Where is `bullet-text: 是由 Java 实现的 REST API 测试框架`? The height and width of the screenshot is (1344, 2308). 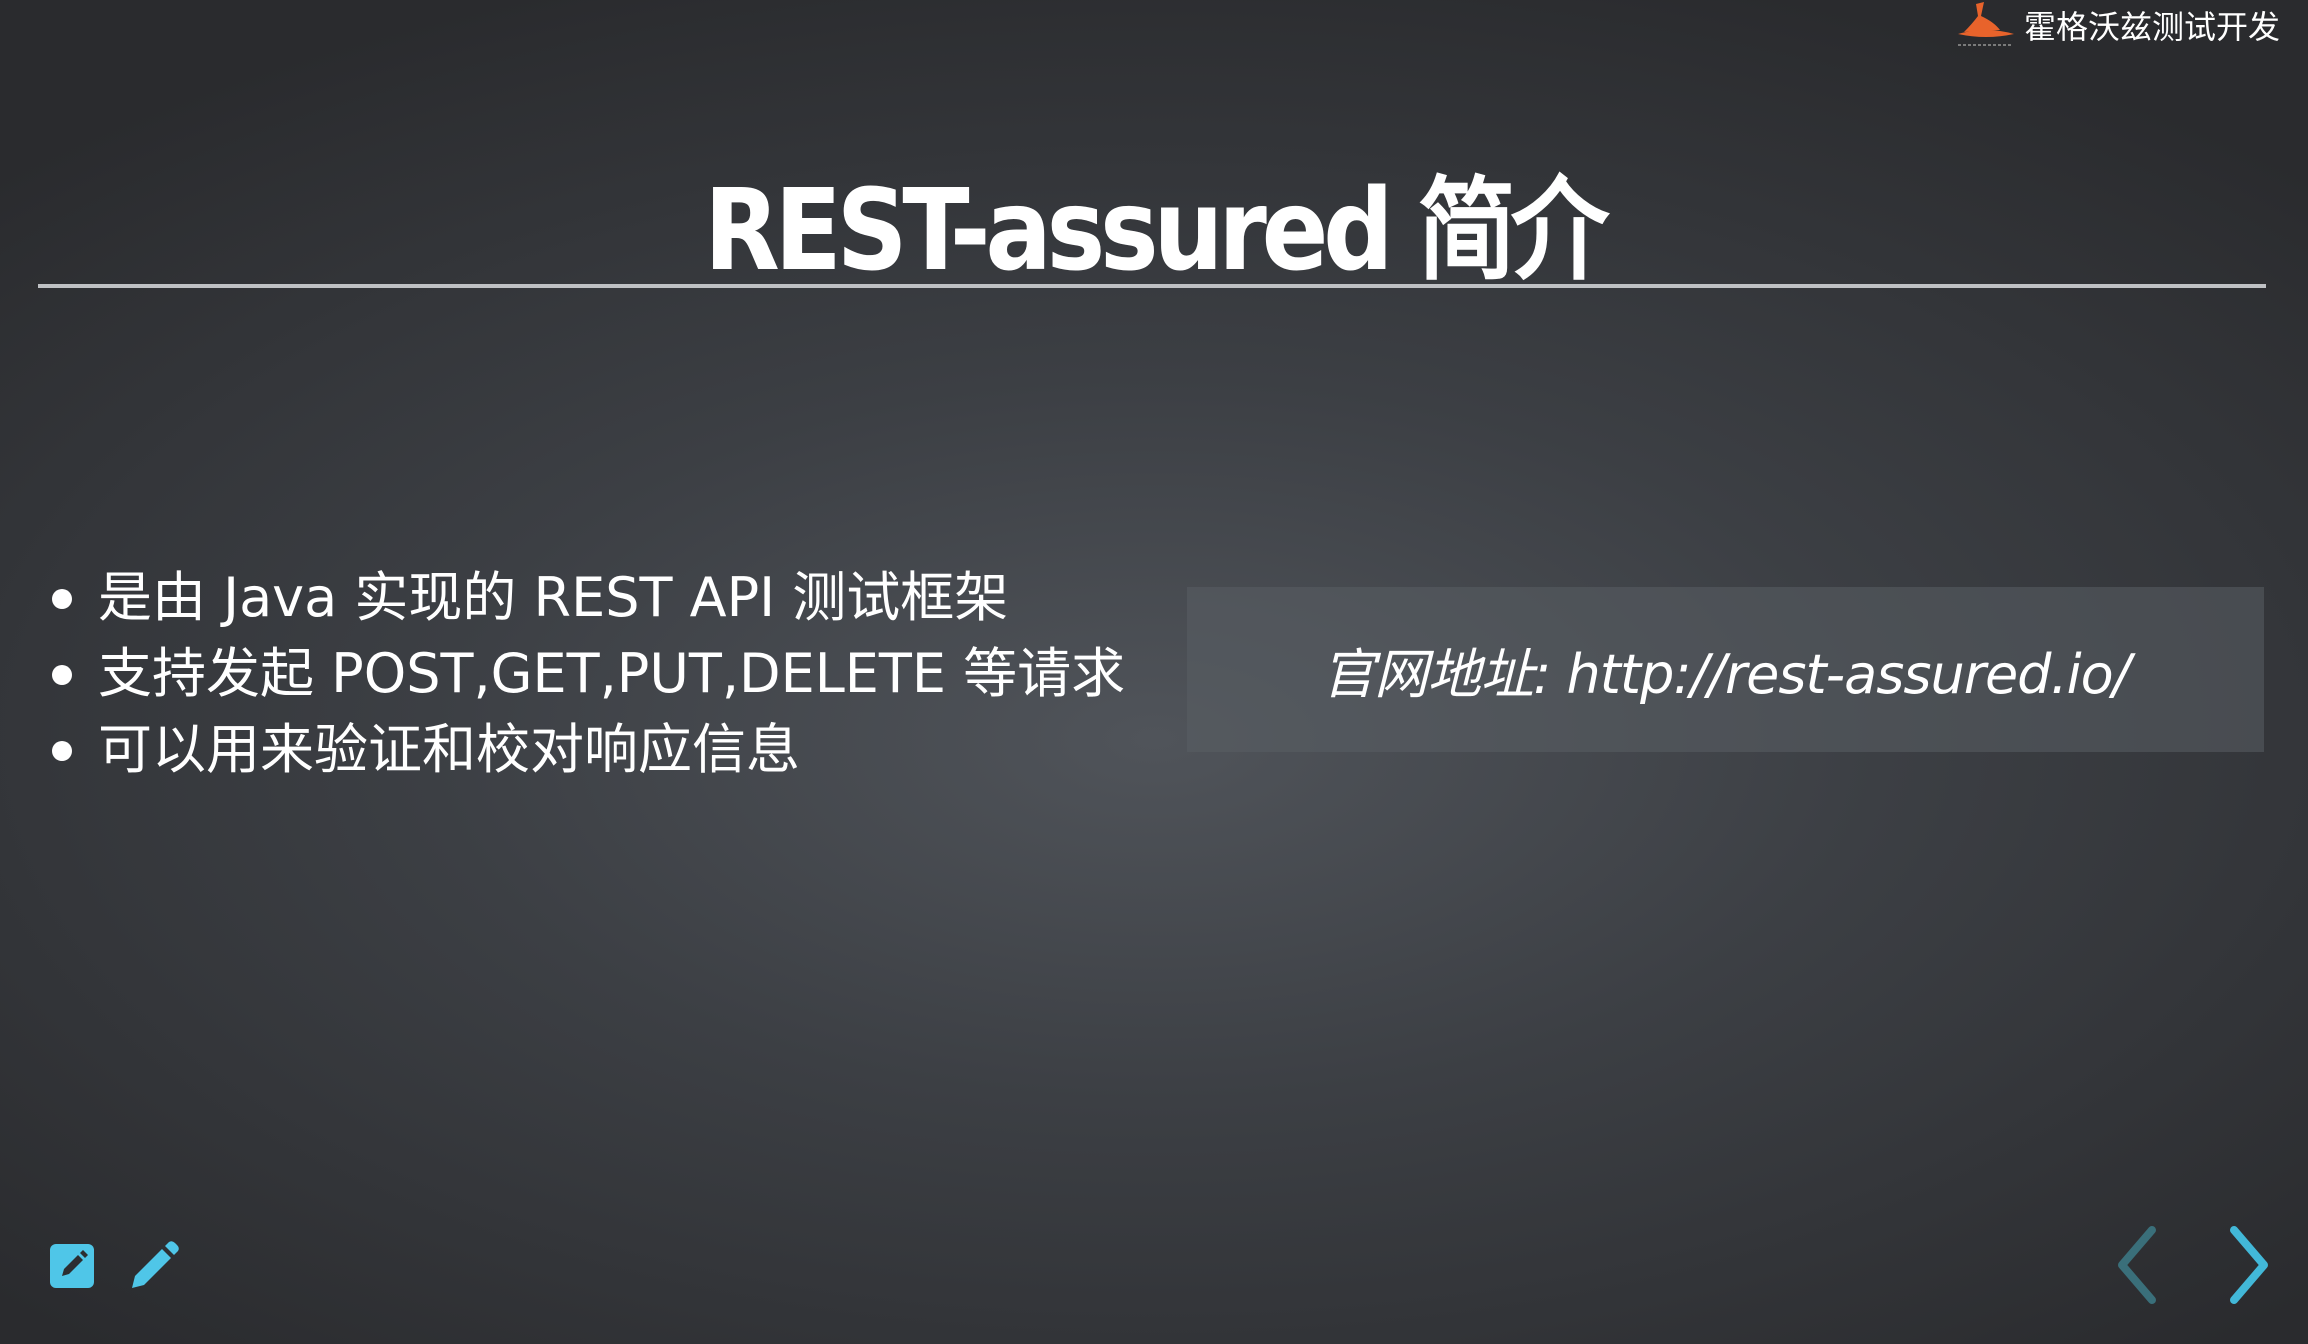
bullet-text: 是由 Java 实现的 REST API 测试框架 is located at coordinates (553, 597).